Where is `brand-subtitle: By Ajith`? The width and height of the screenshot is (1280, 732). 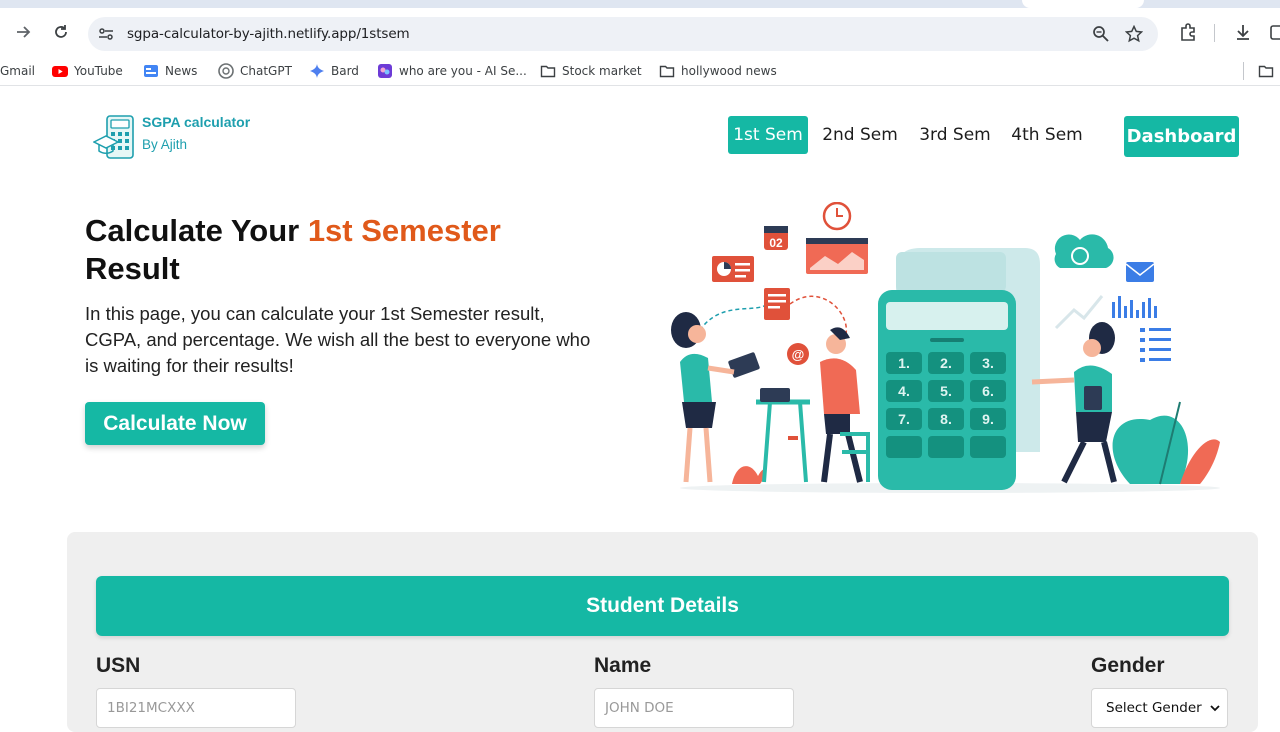
brand-subtitle: By Ajith is located at coordinates (165, 144).